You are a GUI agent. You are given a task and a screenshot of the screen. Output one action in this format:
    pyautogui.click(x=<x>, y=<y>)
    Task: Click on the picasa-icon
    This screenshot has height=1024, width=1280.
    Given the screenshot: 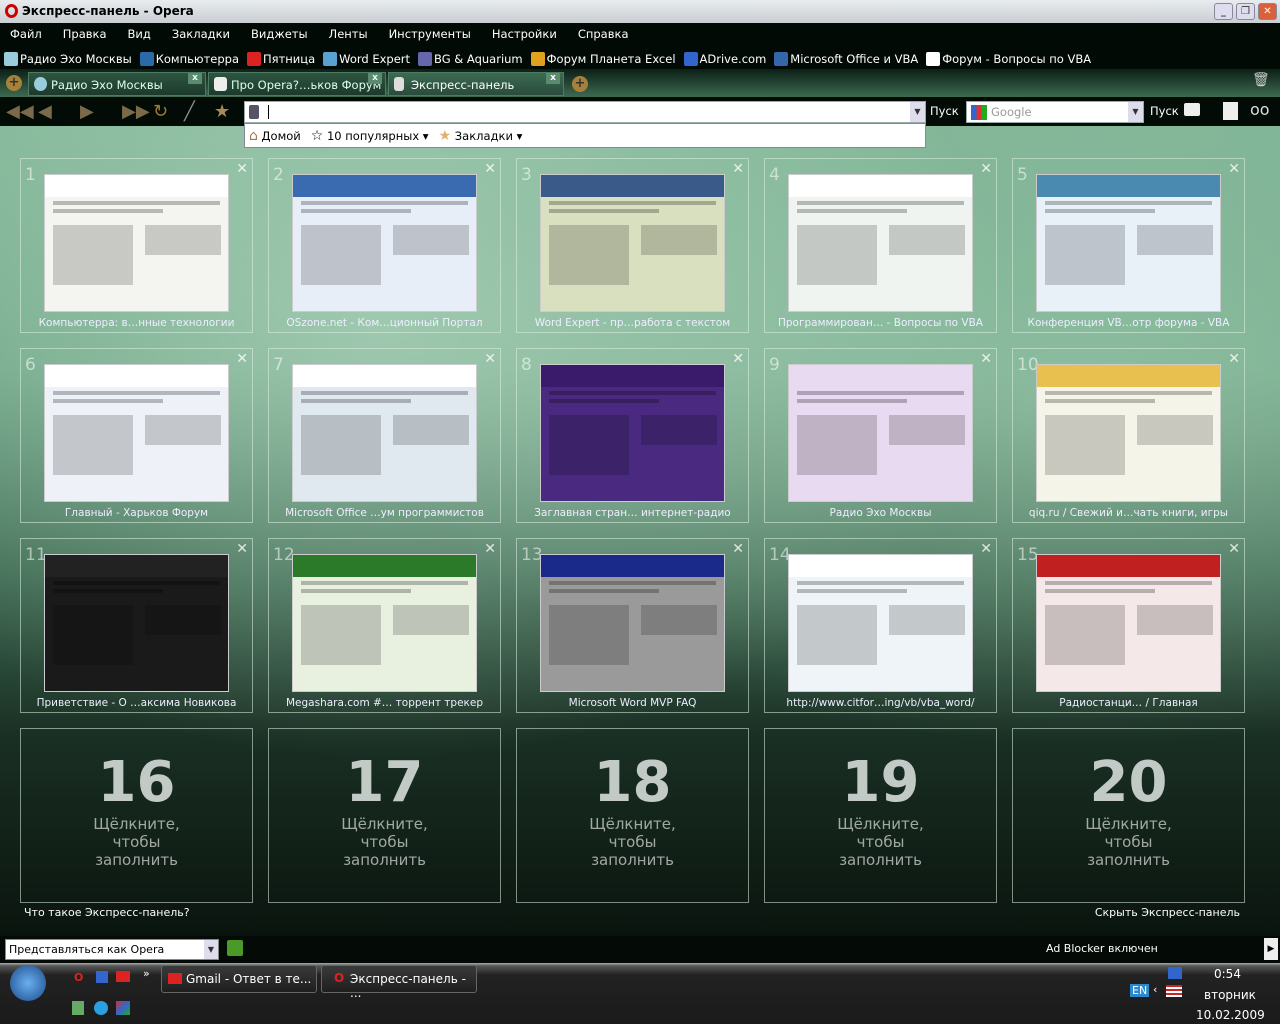 What is the action you would take?
    pyautogui.click(x=123, y=1008)
    